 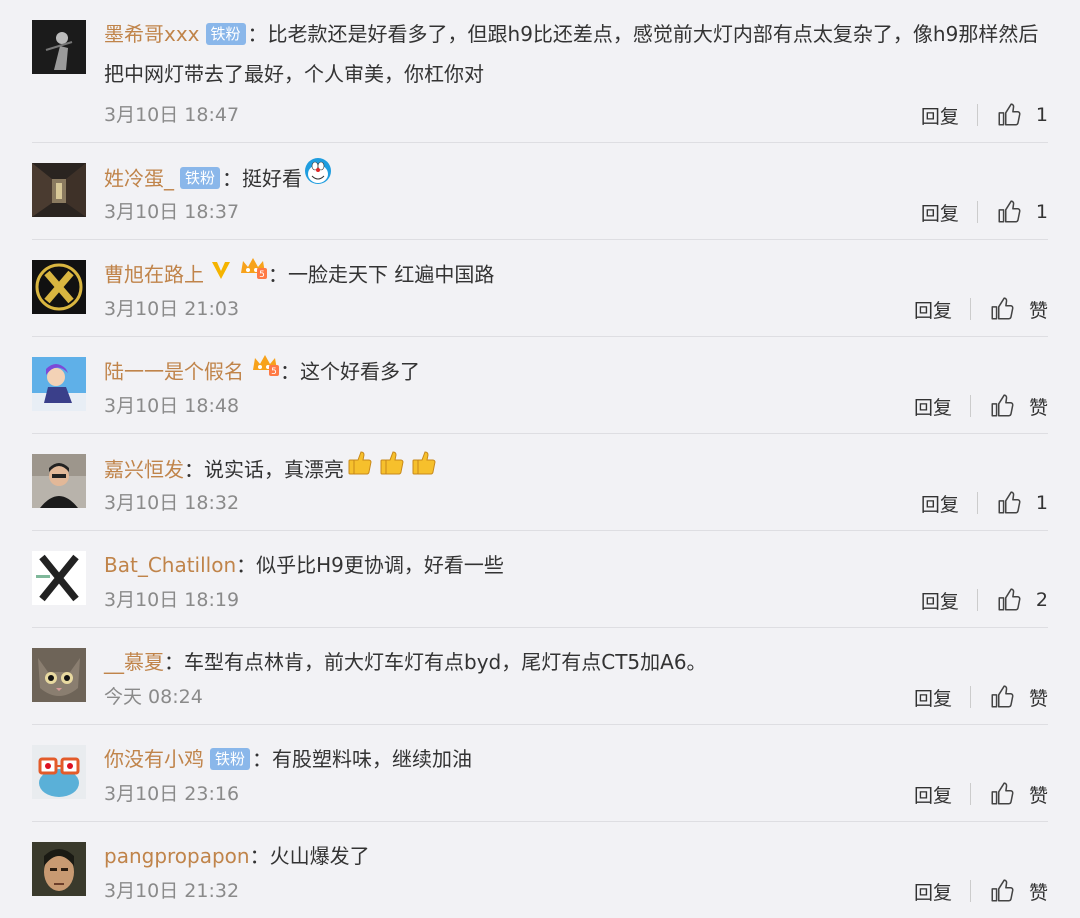 I want to click on doraemon-emoji, so click(x=318, y=177).